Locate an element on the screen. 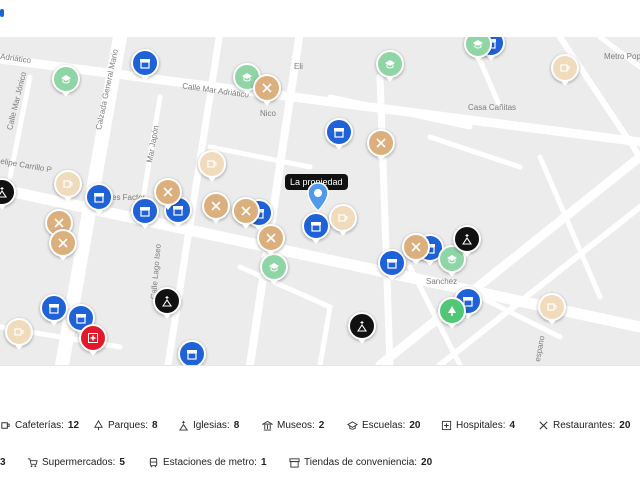 This screenshot has width=640, height=480. legend-count: 3 is located at coordinates (3, 462).